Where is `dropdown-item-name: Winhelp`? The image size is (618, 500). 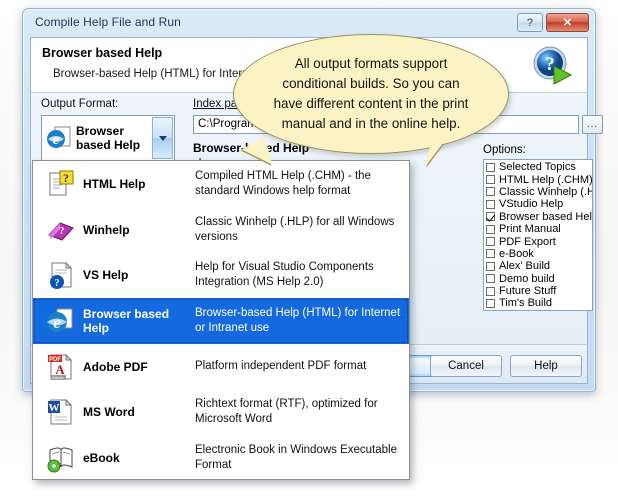 dropdown-item-name: Winhelp is located at coordinates (106, 229).